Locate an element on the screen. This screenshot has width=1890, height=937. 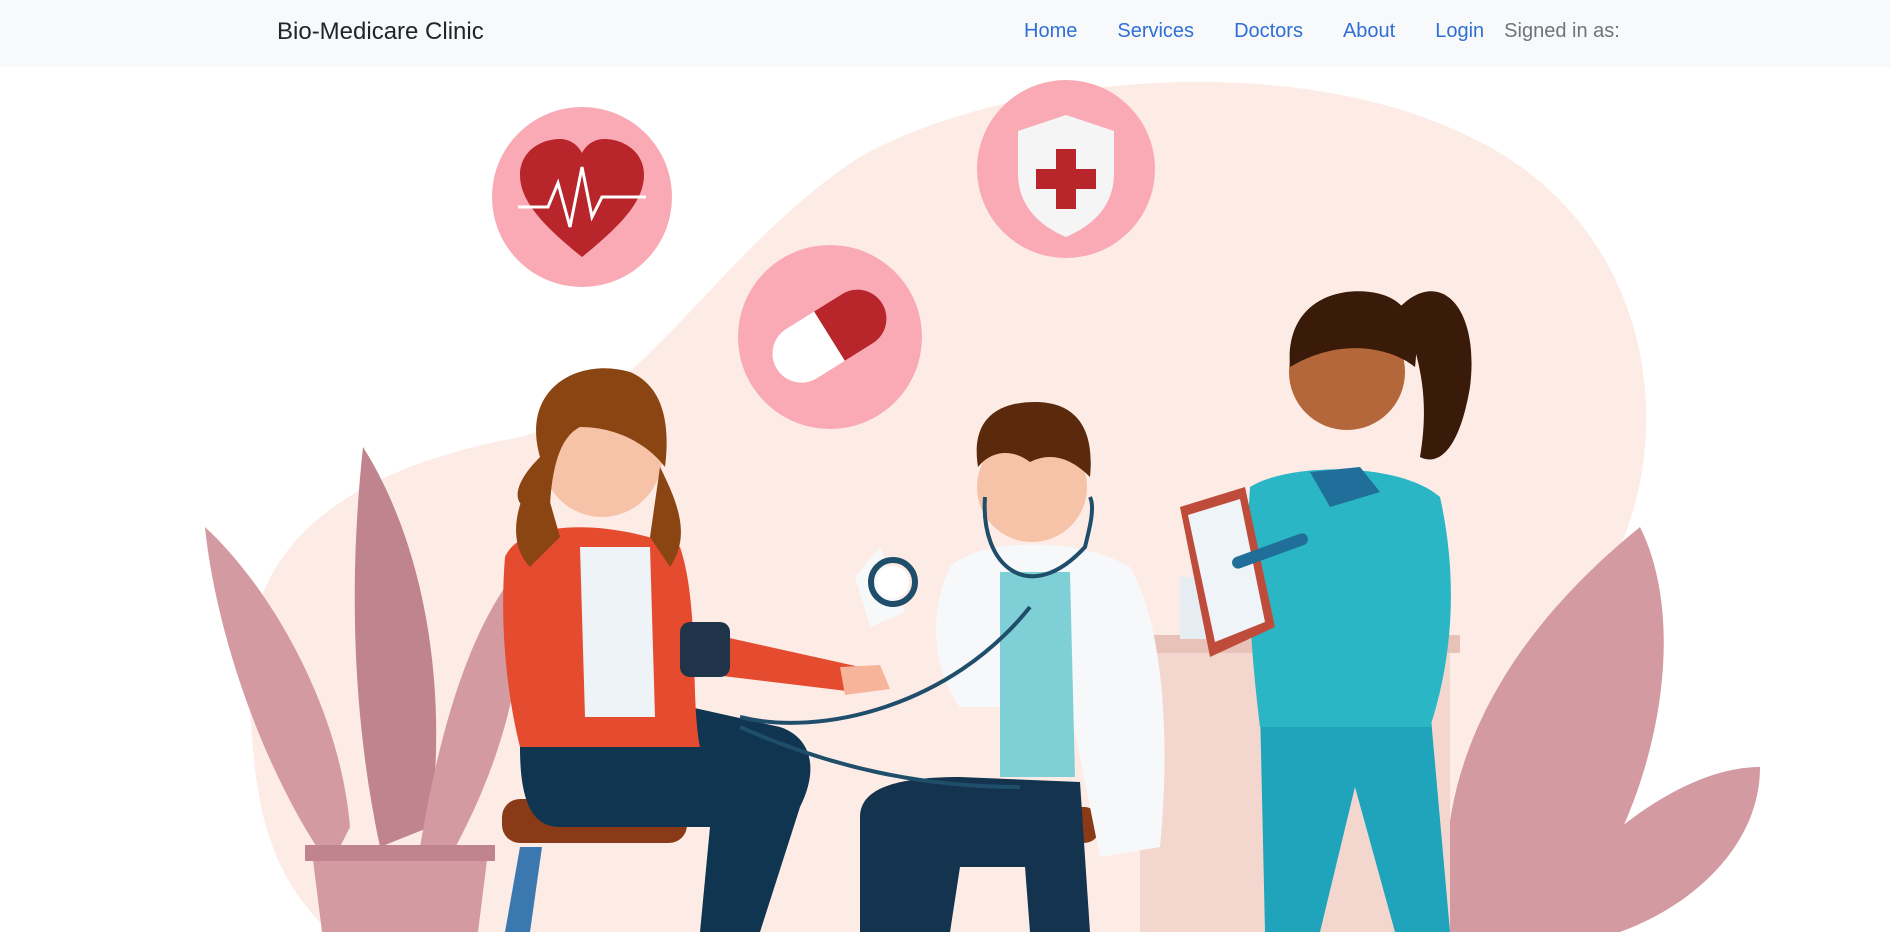
pill-icon is located at coordinates (830, 337).